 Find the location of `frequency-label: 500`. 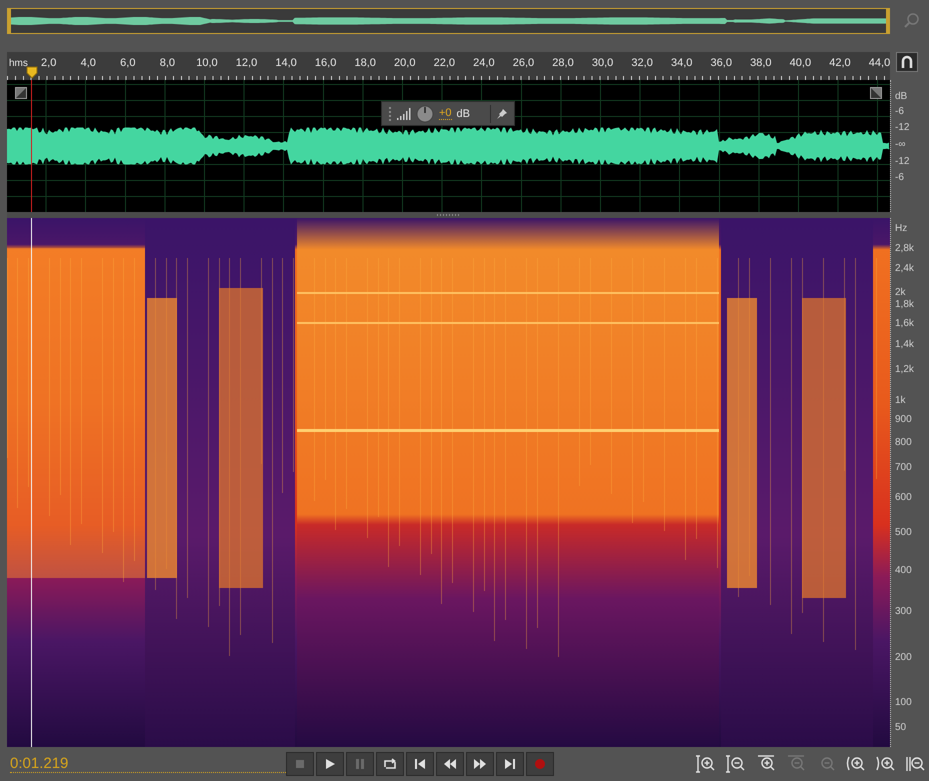

frequency-label: 500 is located at coordinates (903, 533).